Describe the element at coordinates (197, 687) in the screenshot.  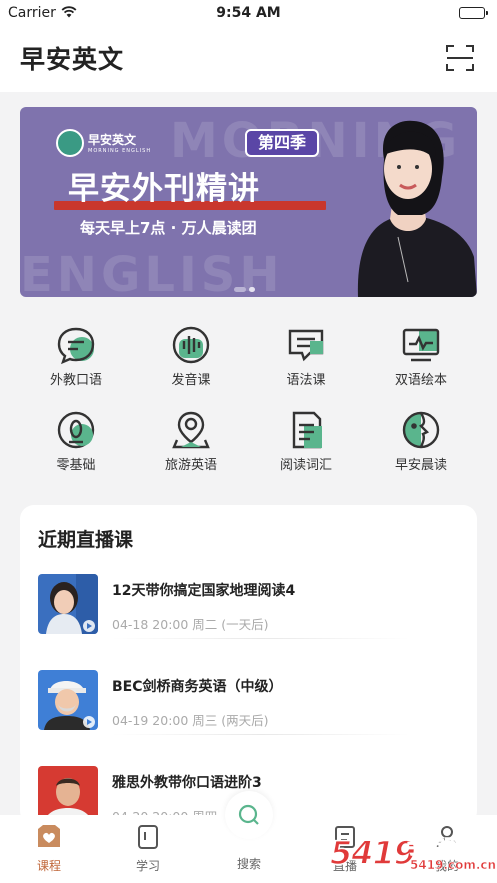
I see `course-title: BEC剑桥商务英语（中级）` at that location.